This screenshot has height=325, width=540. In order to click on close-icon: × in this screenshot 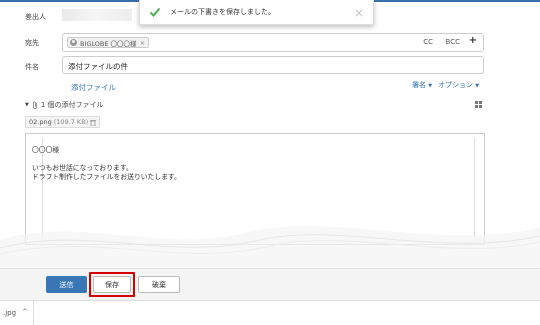, I will do `click(359, 13)`.